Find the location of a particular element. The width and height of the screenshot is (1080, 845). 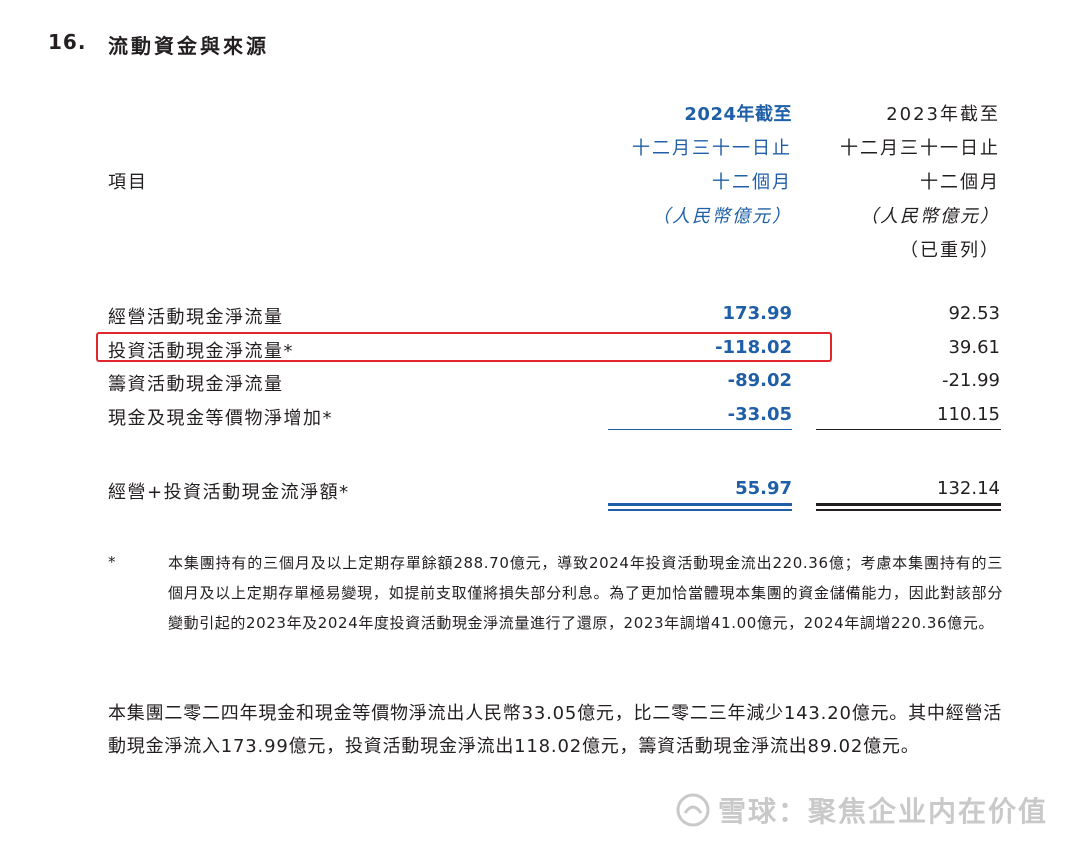

row-net-increase-label: 現金及現金等價物淨增加* is located at coordinates (220, 418).